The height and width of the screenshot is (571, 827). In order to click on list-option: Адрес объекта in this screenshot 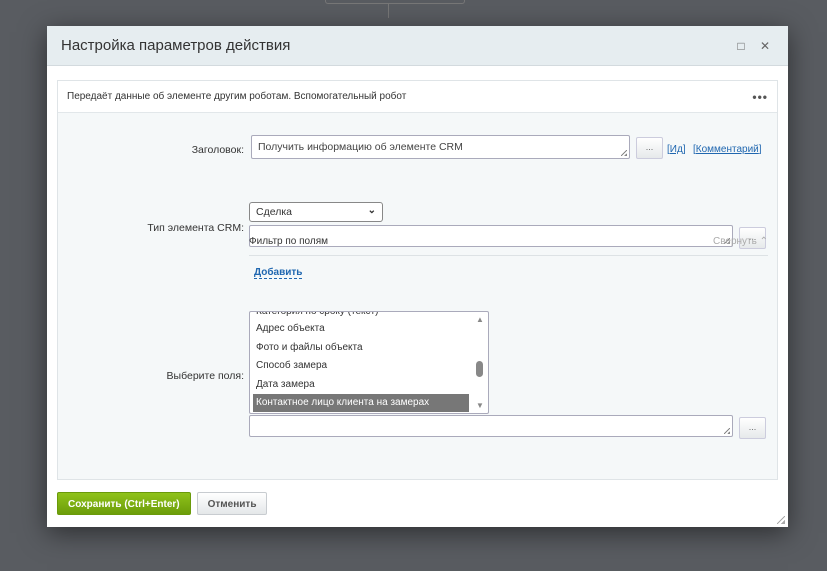, I will do `click(361, 329)`.